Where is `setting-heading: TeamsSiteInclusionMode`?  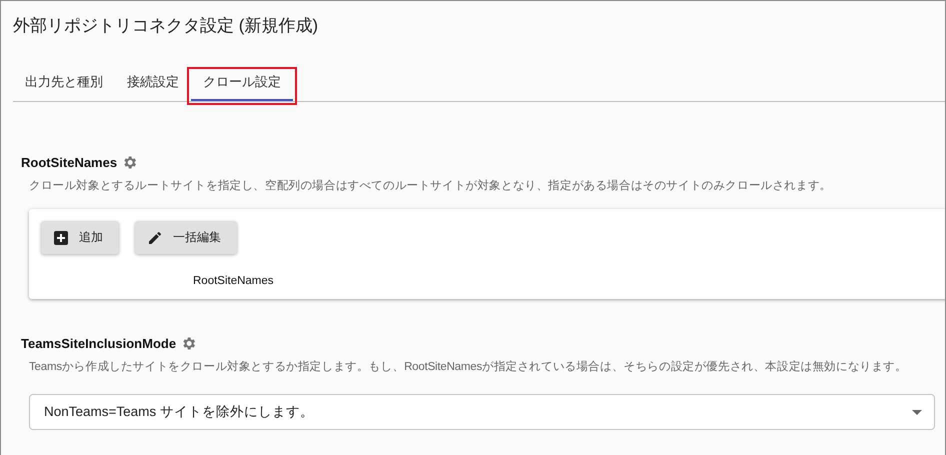 setting-heading: TeamsSiteInclusionMode is located at coordinates (98, 343).